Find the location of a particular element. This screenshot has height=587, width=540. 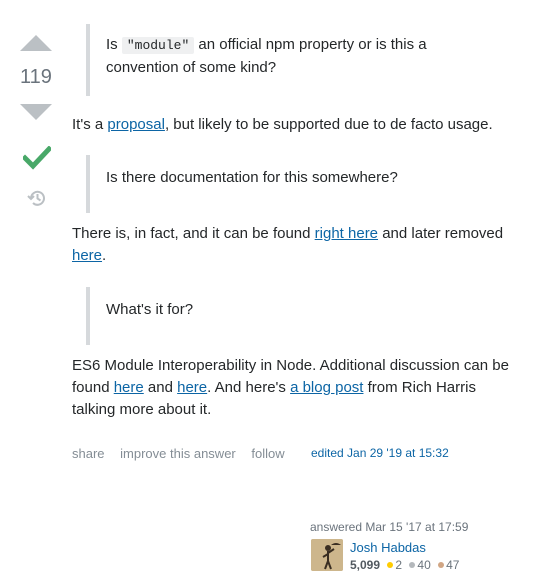

edited-timestamp-link: edited Jan 29 '19 at 15:32 is located at coordinates (380, 453).